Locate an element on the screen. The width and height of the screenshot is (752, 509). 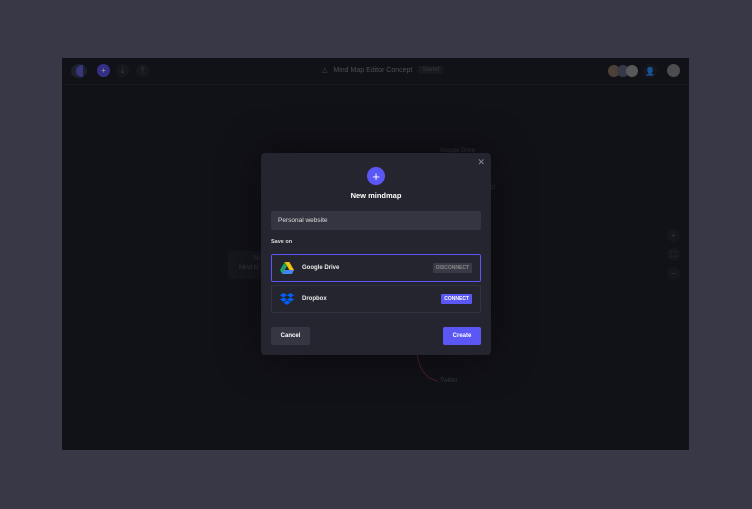
connect-button: CONNECT is located at coordinates (456, 299).